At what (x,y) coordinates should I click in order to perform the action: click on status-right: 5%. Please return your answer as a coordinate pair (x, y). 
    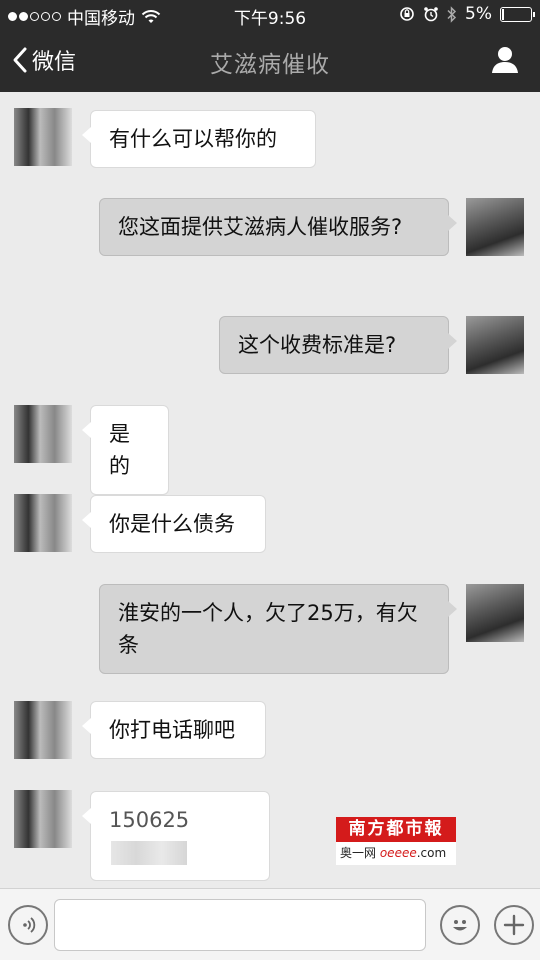
    Looking at the image, I should click on (467, 14).